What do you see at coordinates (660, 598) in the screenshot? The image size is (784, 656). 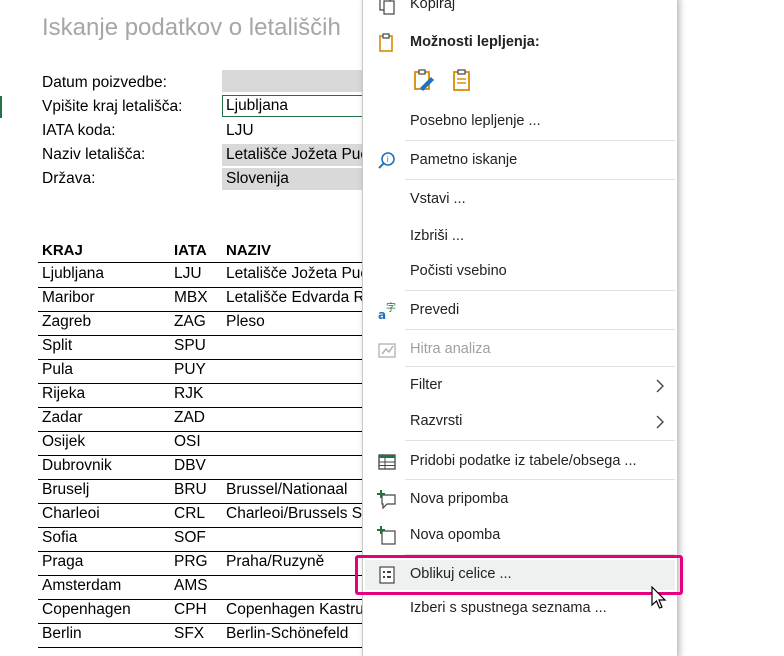 I see `mouse-cursor-icon` at bounding box center [660, 598].